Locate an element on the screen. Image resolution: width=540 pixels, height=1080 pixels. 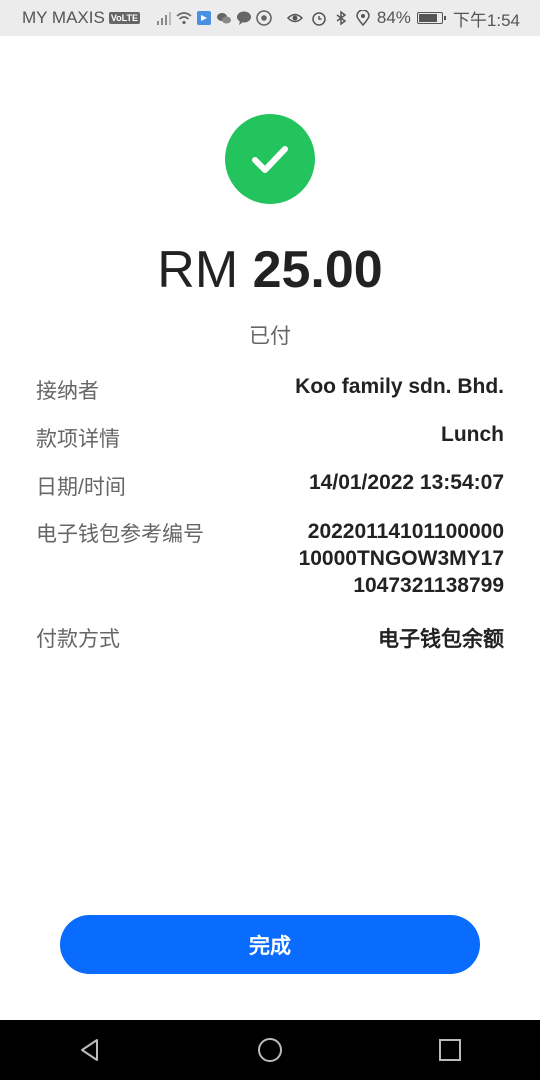
home-icon is located at coordinates (270, 1050).